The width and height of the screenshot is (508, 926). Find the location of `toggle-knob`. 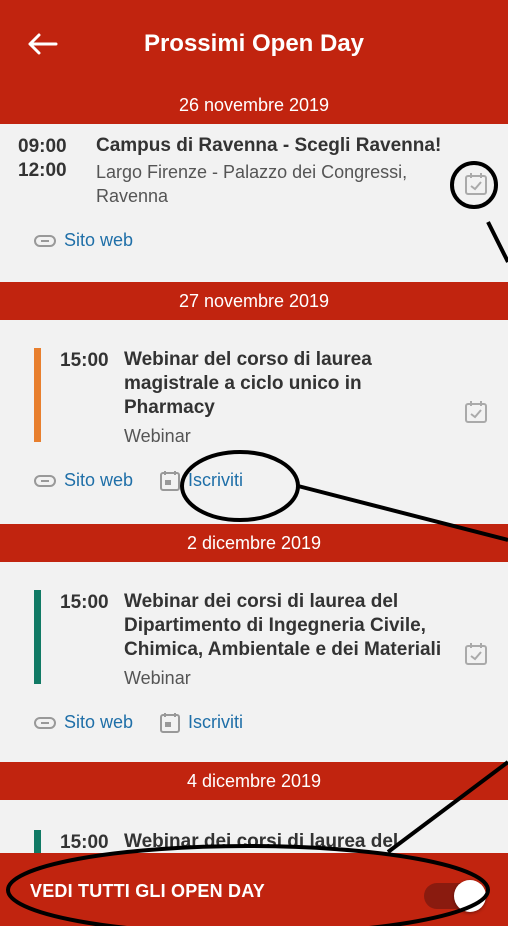

toggle-knob is located at coordinates (470, 896).